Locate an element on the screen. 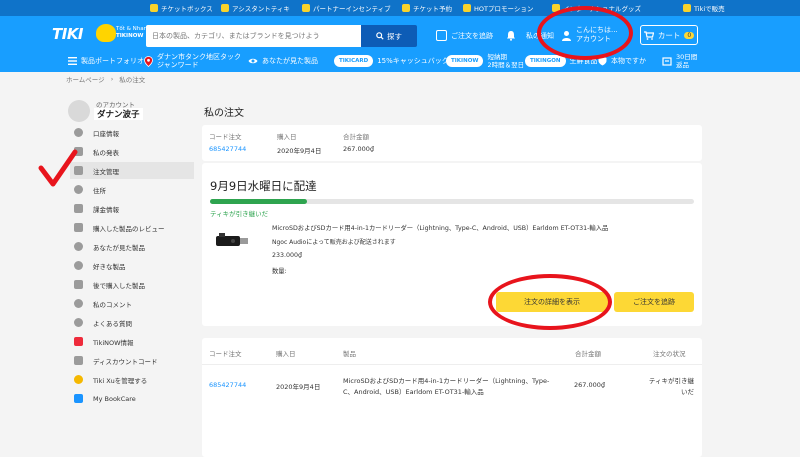  cart-button: カート 0 is located at coordinates (669, 35).